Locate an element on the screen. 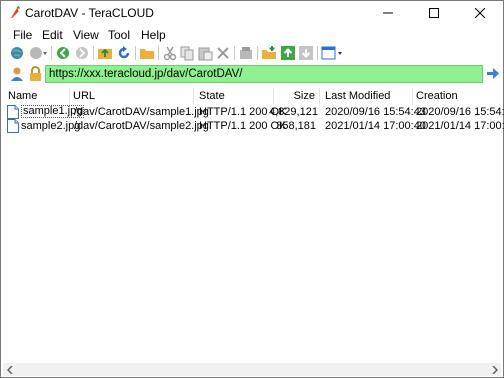 Image resolution: width=504 pixels, height=378 pixels. disconnect-button is located at coordinates (38, 53).